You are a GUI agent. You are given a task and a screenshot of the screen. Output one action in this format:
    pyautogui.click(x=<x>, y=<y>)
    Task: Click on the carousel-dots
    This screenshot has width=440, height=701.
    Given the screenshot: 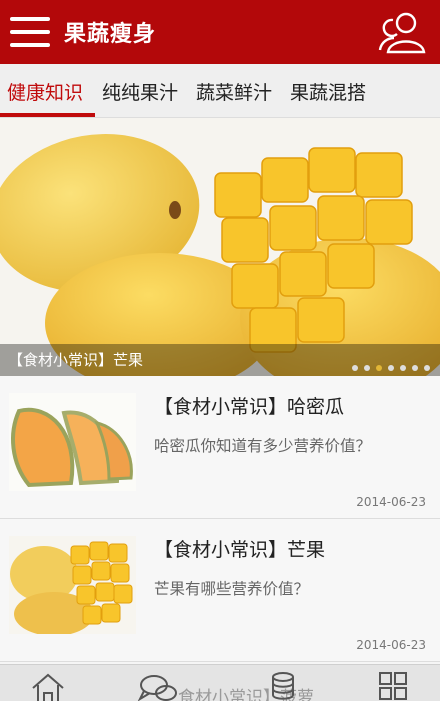 What is the action you would take?
    pyautogui.click(x=388, y=365)
    